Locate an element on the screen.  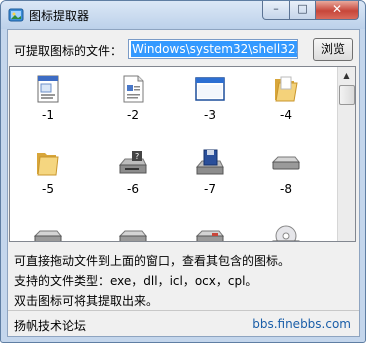
icon-cell: -5 is located at coordinates (48, 173).